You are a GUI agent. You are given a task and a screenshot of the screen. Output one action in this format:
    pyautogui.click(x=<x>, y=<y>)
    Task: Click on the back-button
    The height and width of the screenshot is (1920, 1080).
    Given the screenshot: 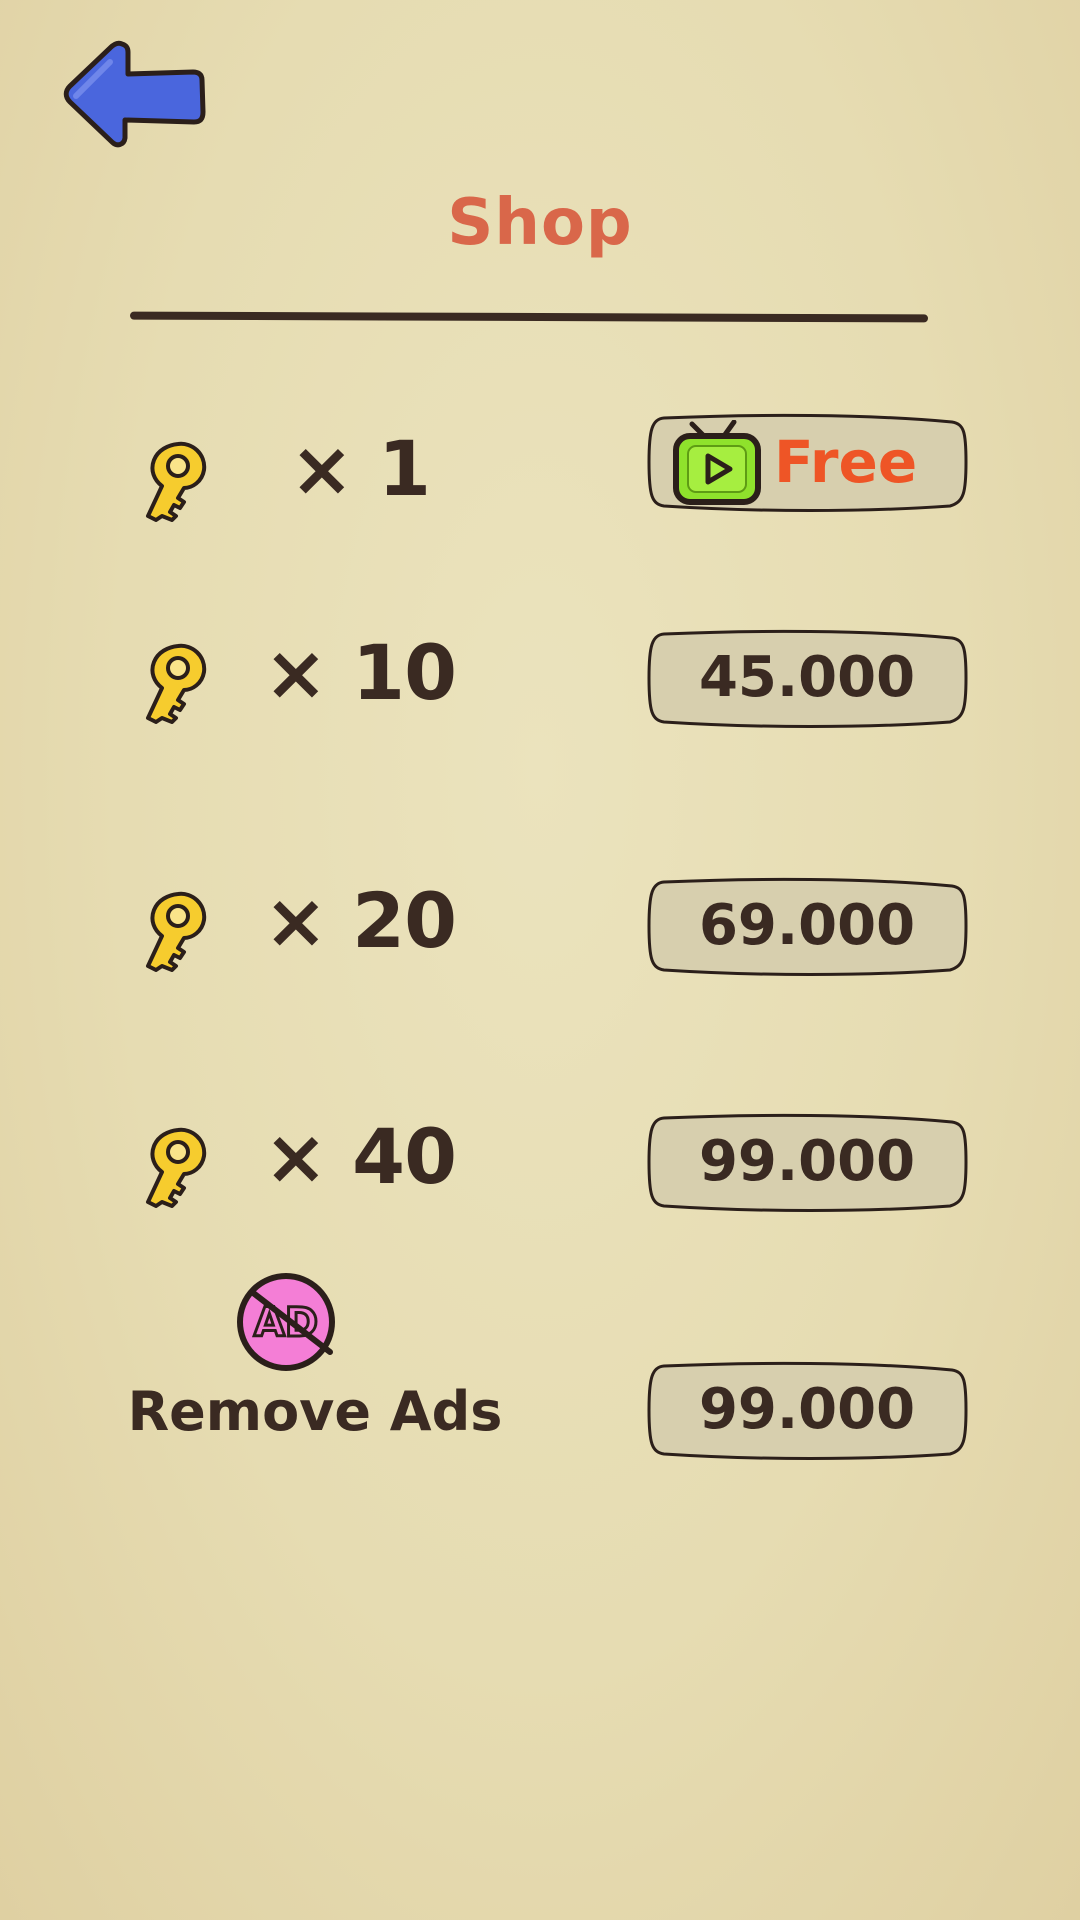 What is the action you would take?
    pyautogui.click(x=135, y=96)
    